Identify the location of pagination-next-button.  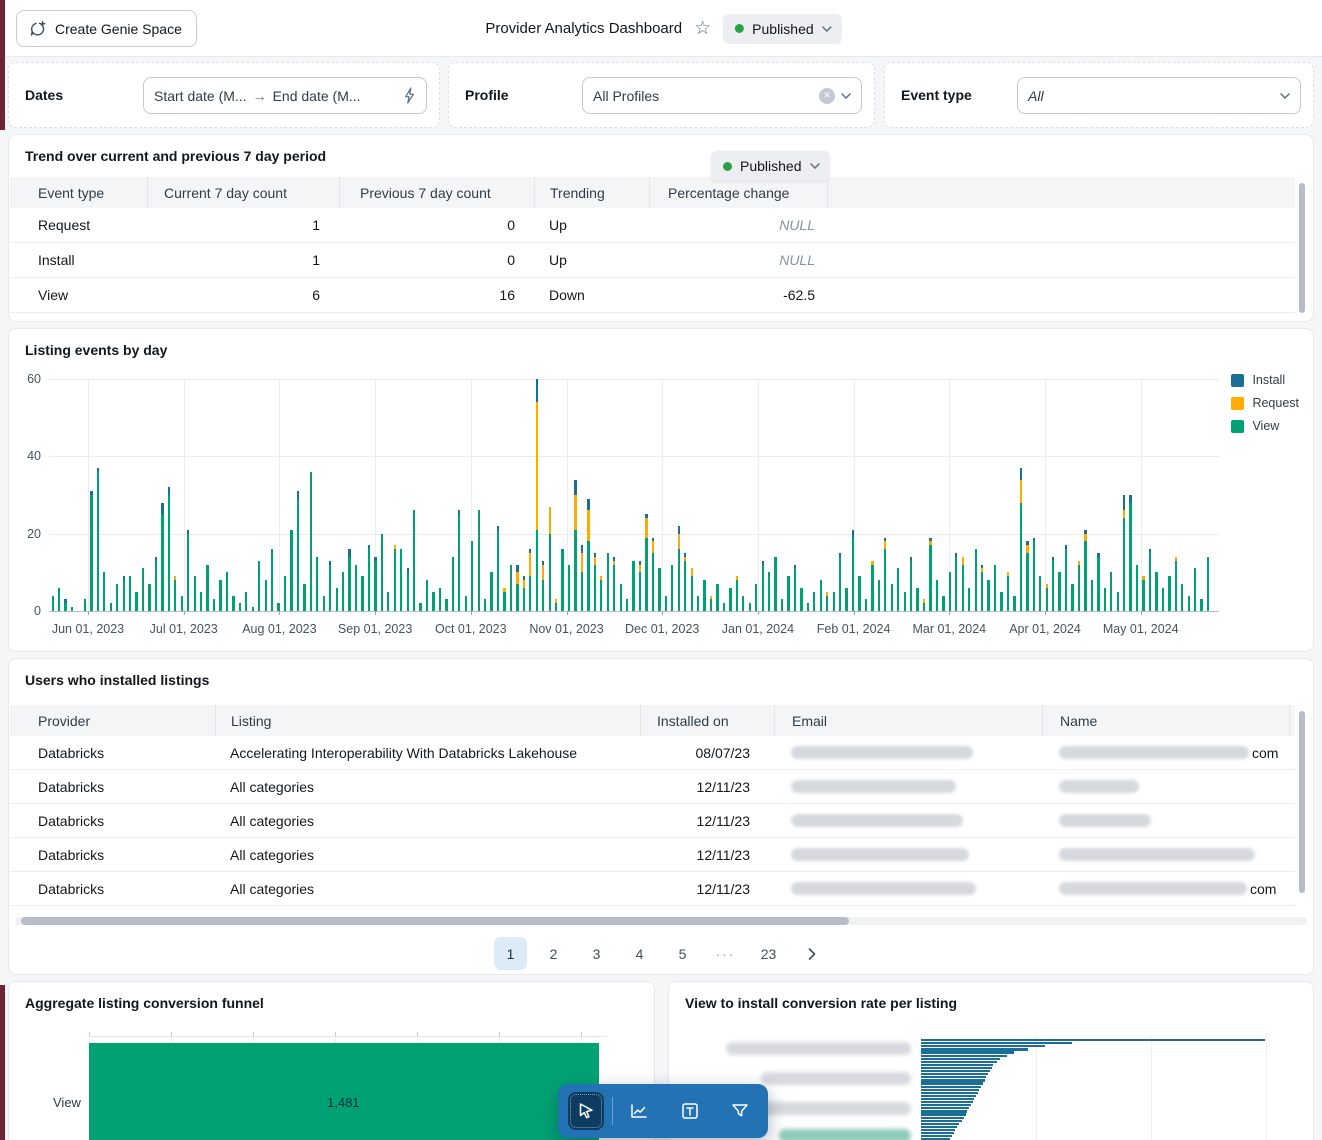
(811, 953).